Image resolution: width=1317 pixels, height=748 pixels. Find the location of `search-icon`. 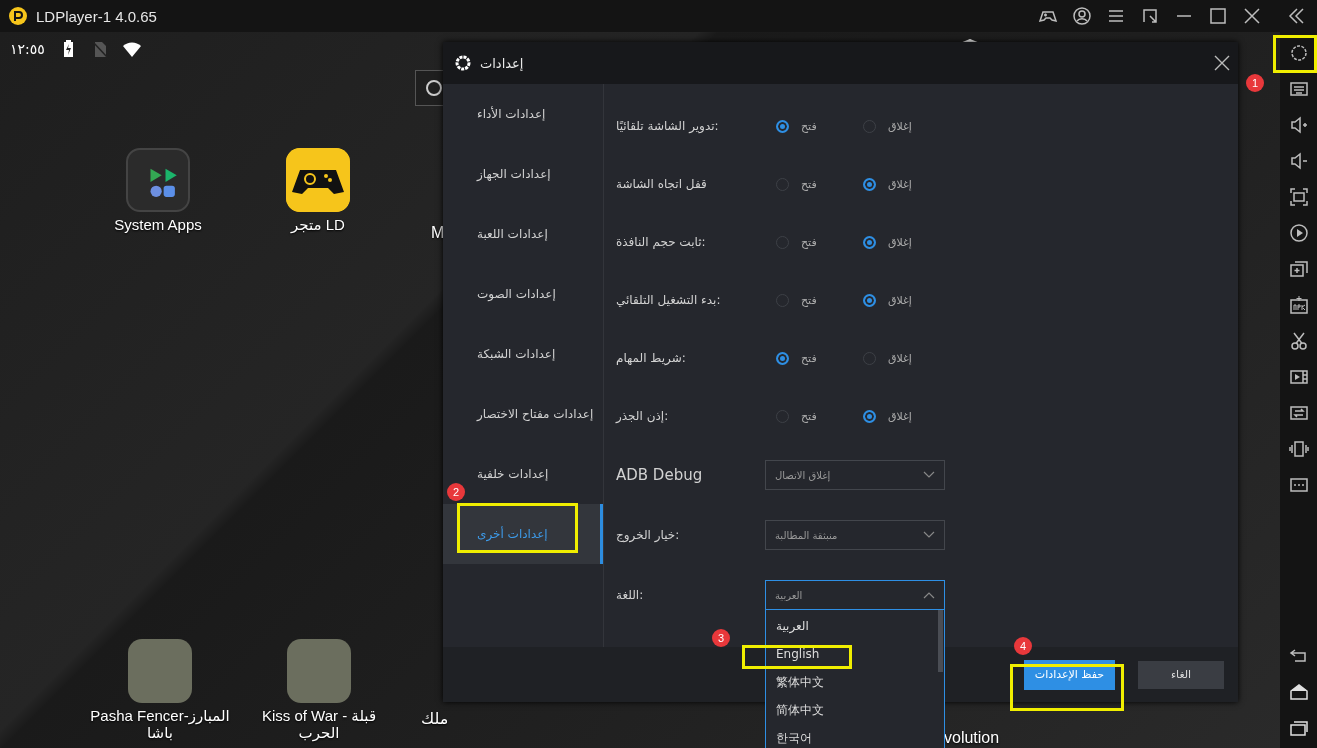

search-icon is located at coordinates (434, 88).